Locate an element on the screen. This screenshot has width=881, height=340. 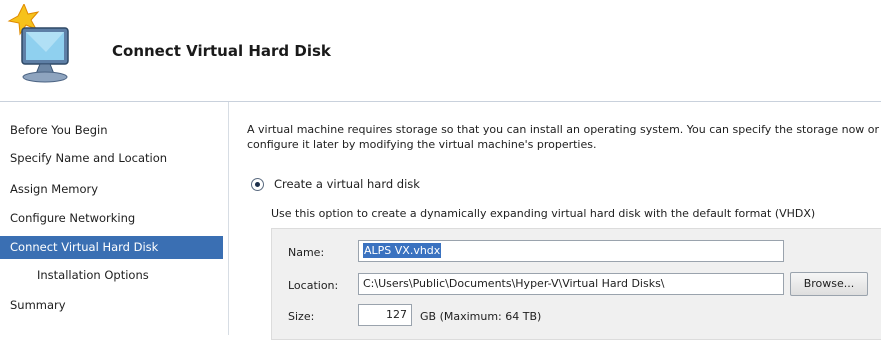
create-virtual-hard-disk-option: Create a virtual hard disk is located at coordinates (335, 184).